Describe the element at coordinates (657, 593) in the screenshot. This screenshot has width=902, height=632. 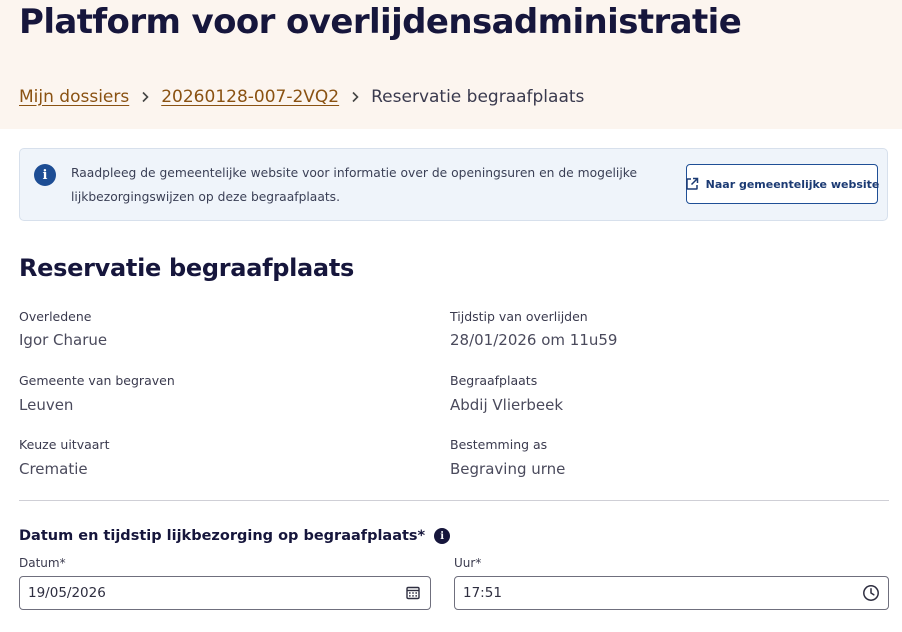
I see `time-input` at that location.